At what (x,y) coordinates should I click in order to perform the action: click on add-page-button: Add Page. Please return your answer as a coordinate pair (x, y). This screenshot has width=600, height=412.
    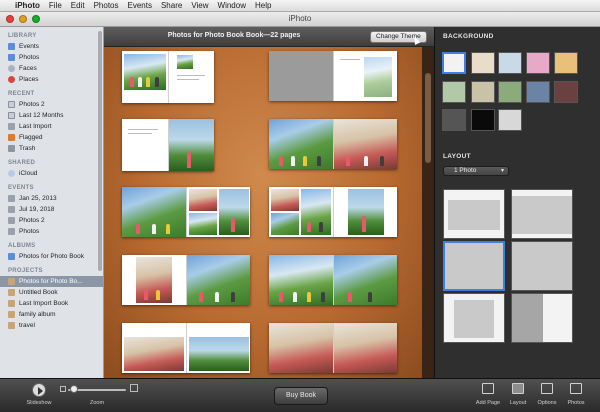
    Looking at the image, I should click on (488, 396).